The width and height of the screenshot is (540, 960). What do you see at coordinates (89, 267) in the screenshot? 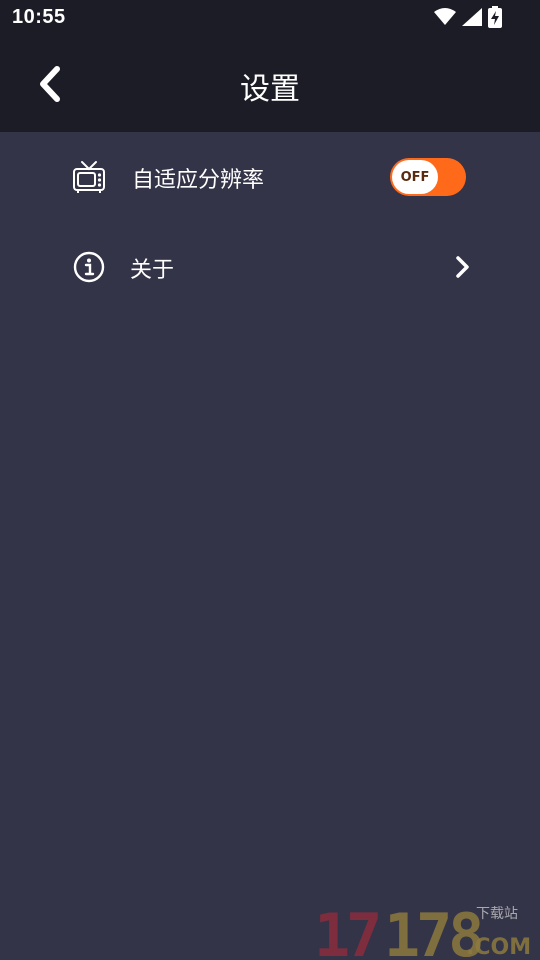
I see `info-icon` at bounding box center [89, 267].